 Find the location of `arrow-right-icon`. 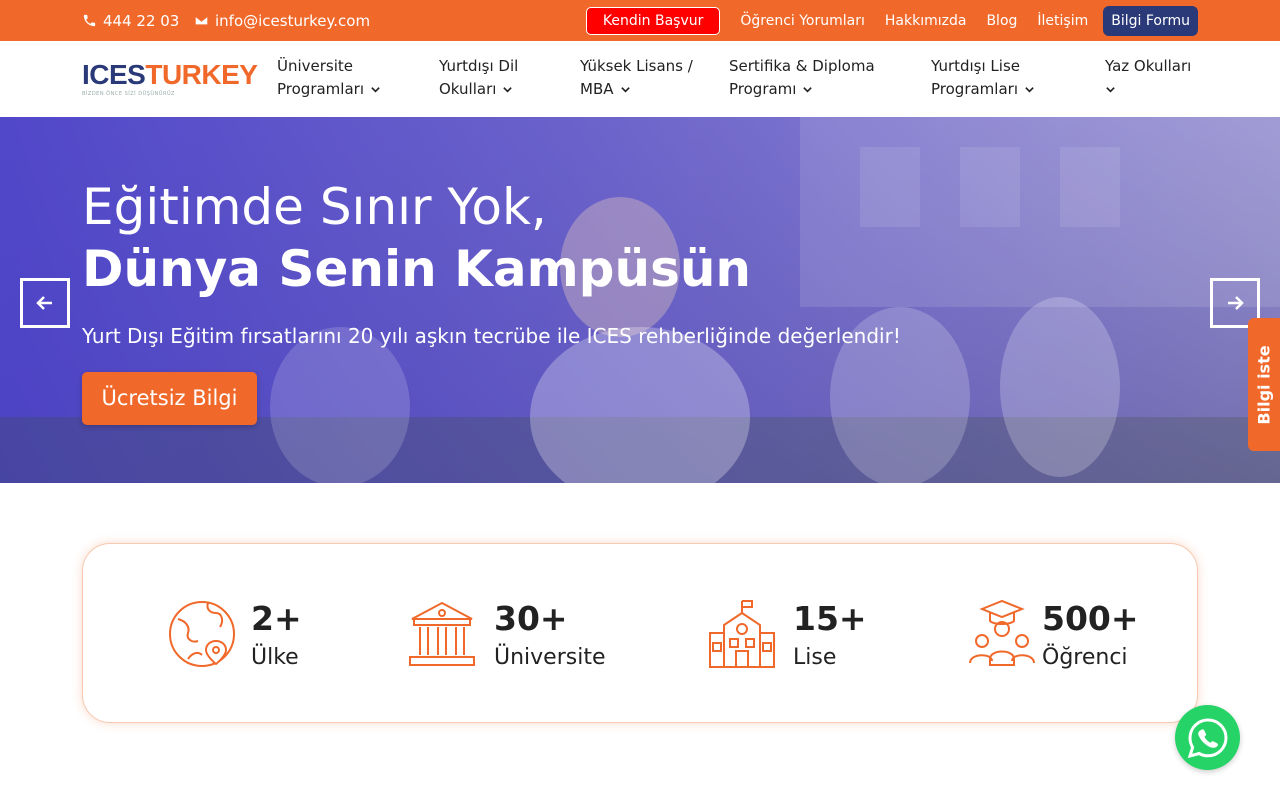

arrow-right-icon is located at coordinates (1236, 303).